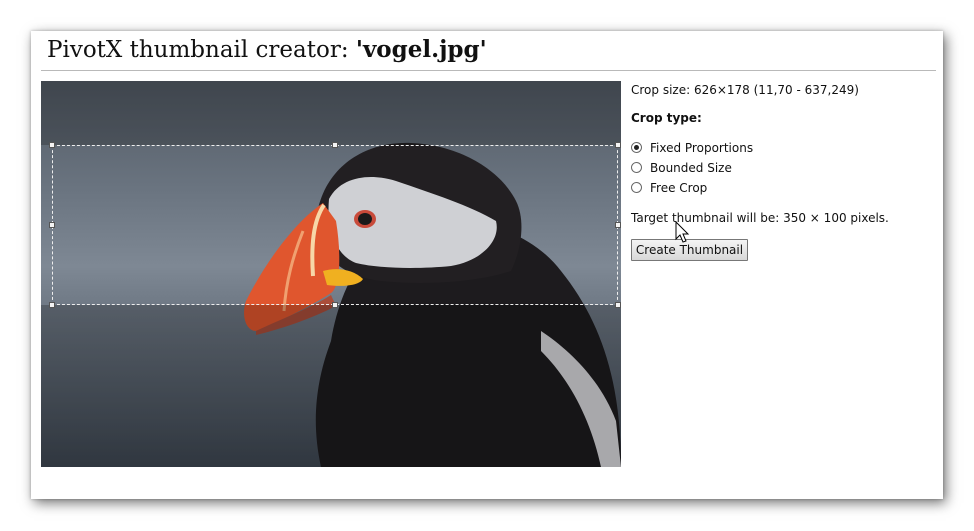  Describe the element at coordinates (201, 50) in the screenshot. I see `title-prefix: PivotX thumbnail creator:` at that location.